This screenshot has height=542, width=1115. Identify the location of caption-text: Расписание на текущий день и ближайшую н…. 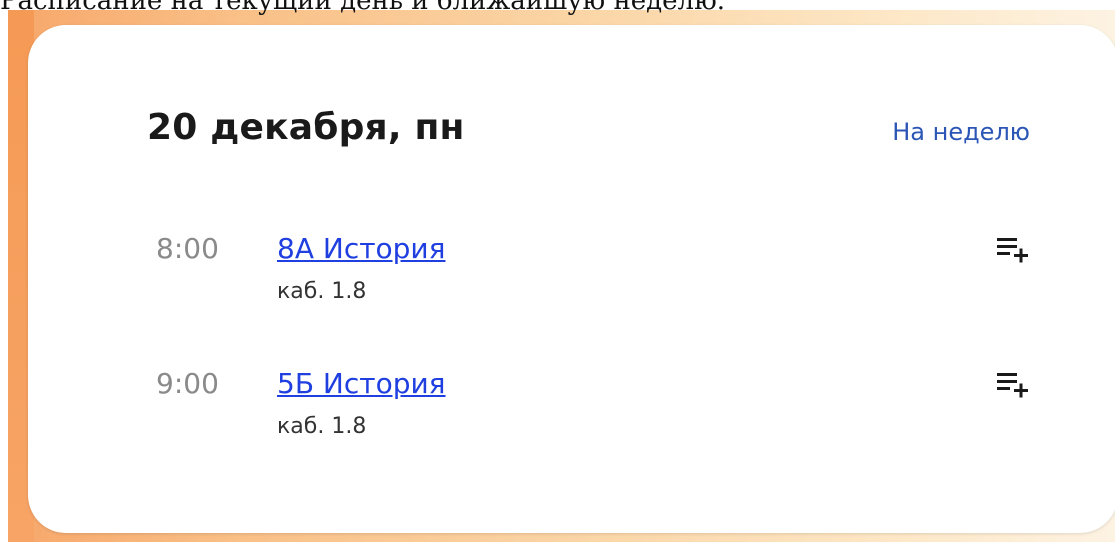
(362, 8).